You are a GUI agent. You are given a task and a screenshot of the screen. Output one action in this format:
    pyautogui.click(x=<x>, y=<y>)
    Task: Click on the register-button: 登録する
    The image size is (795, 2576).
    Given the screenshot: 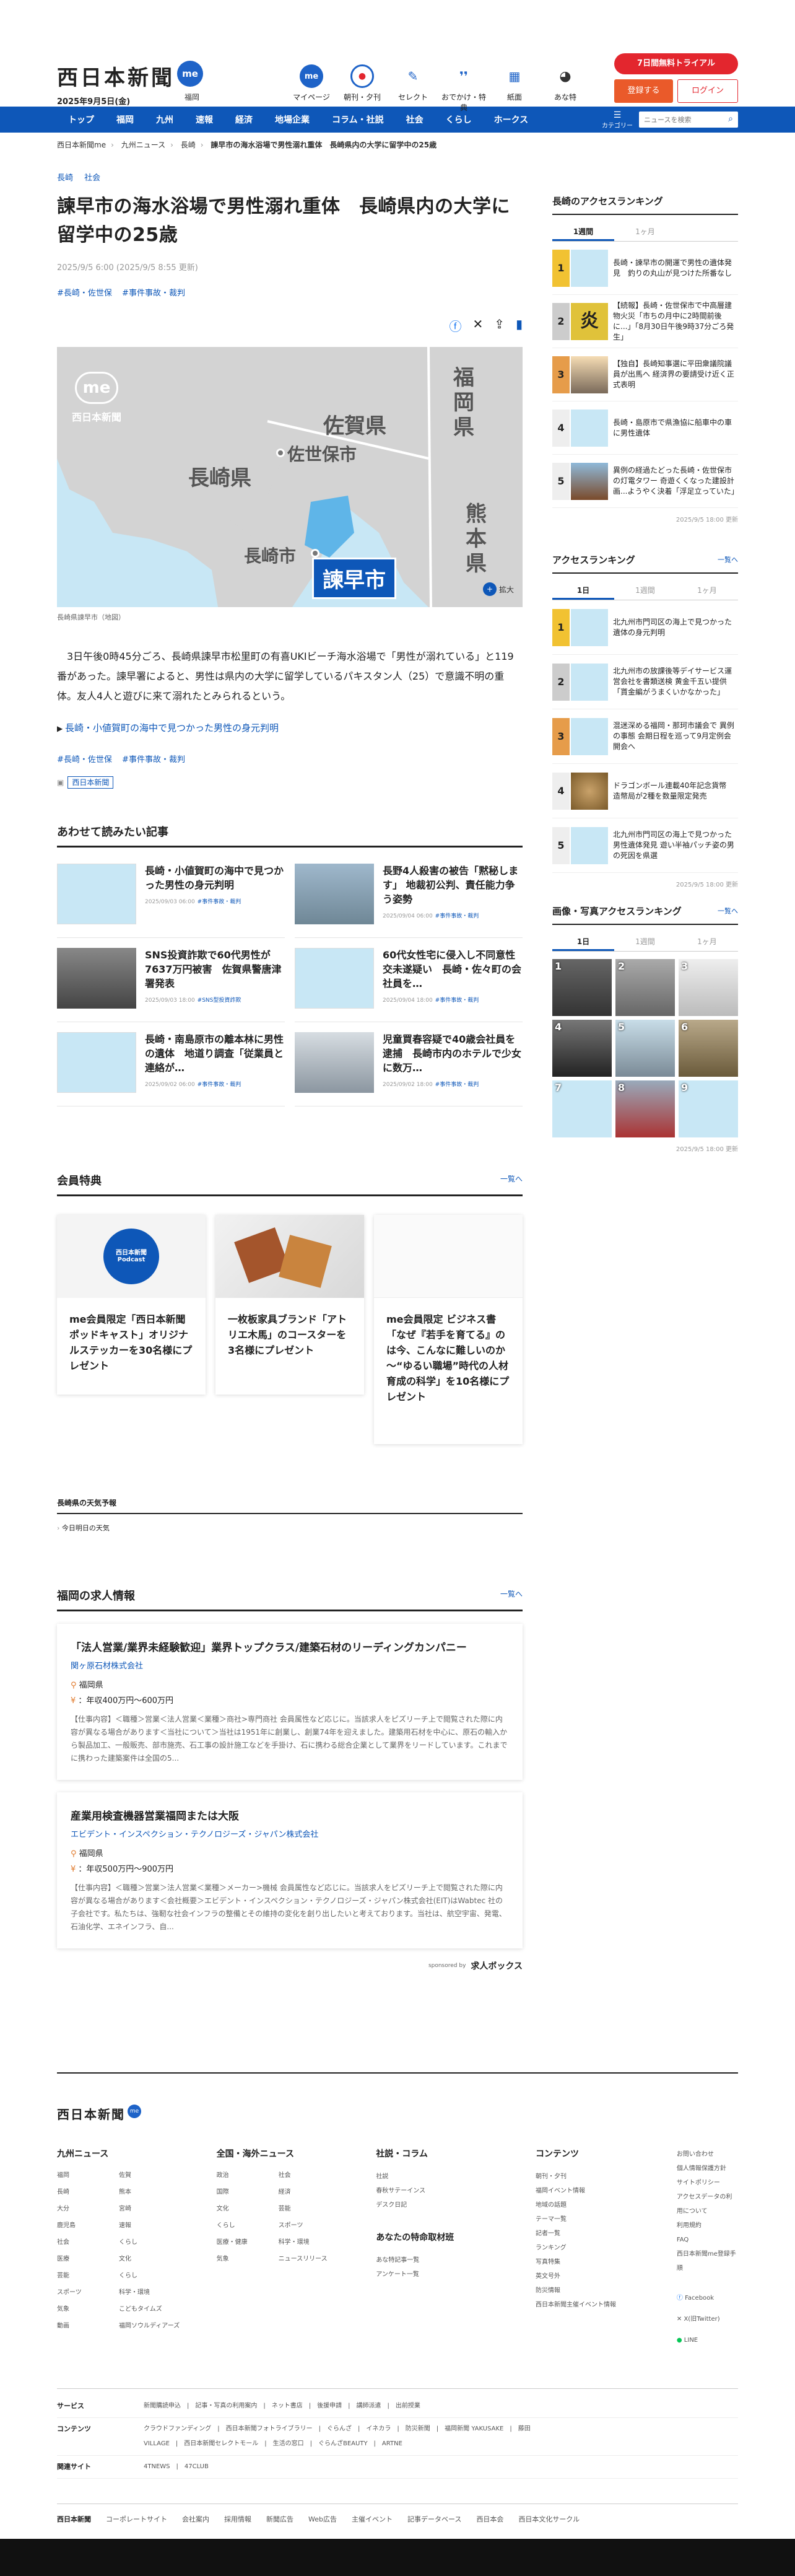 What is the action you would take?
    pyautogui.click(x=643, y=91)
    